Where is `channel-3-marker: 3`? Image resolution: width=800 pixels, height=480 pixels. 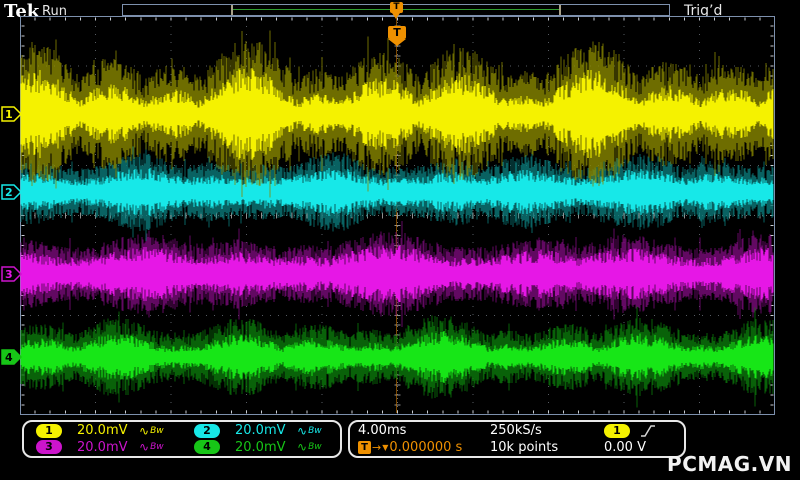 channel-3-marker: 3 is located at coordinates (12, 274).